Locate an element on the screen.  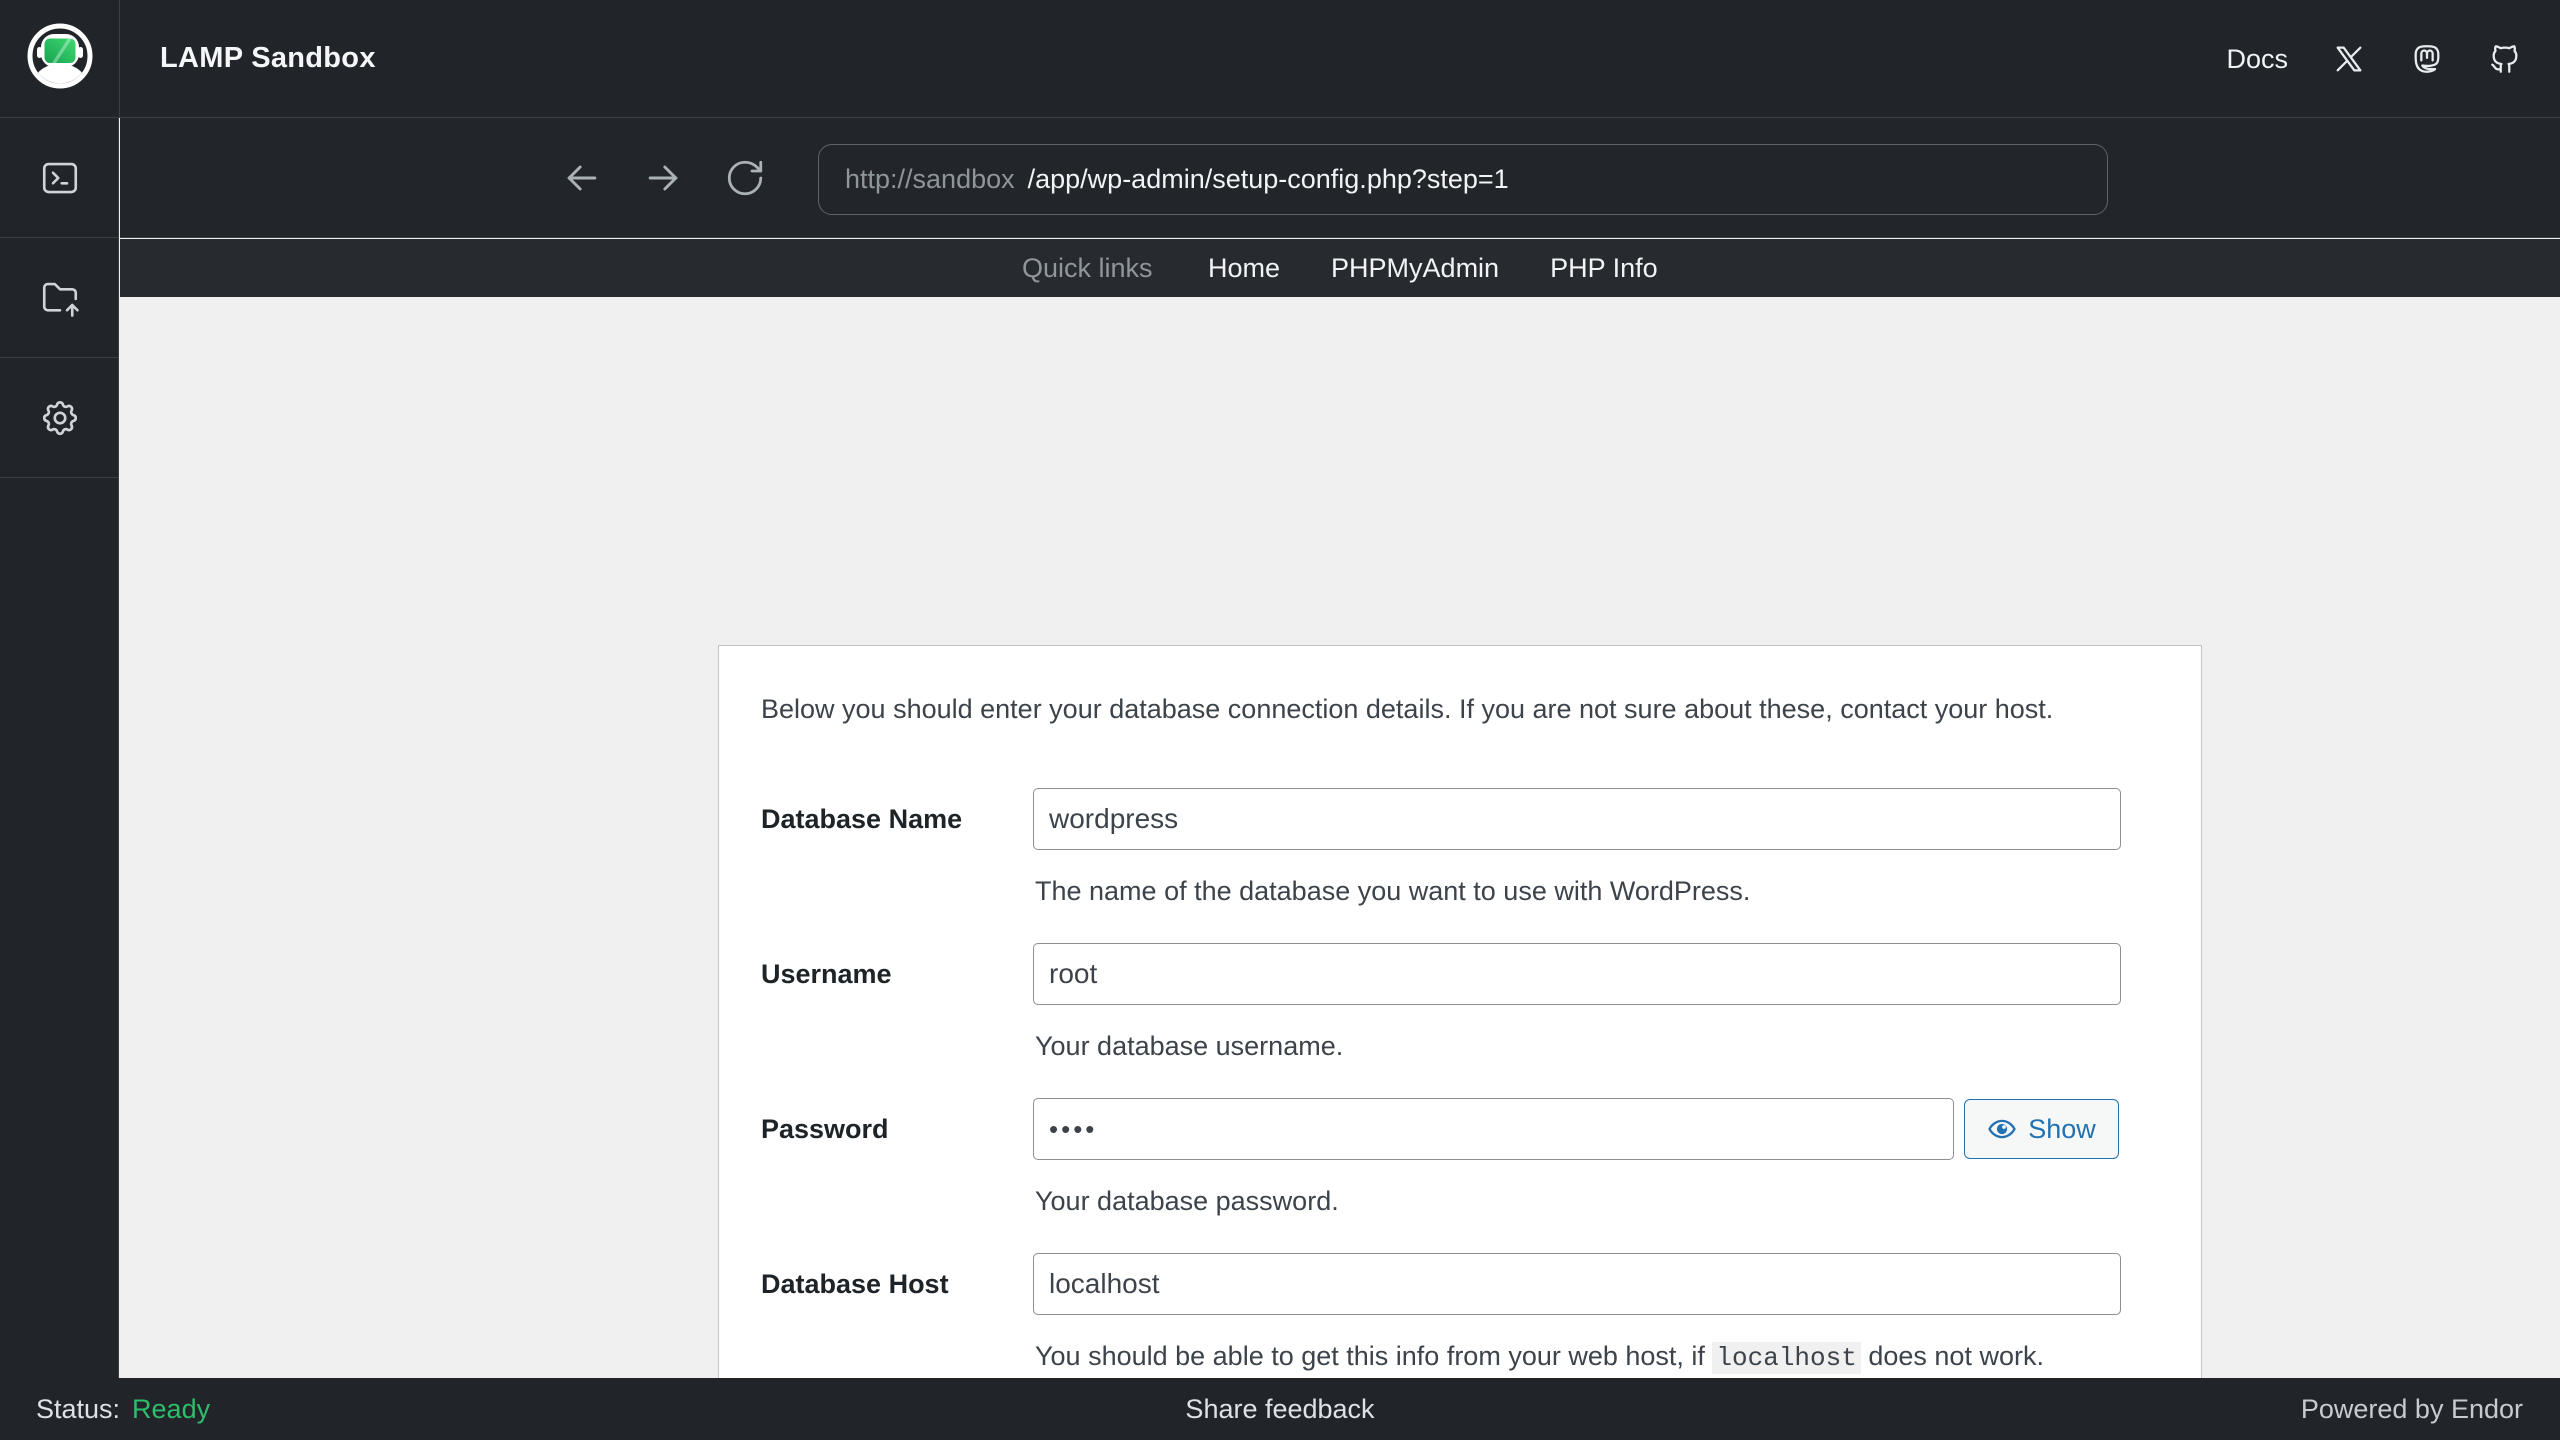
arrow-right-icon is located at coordinates (663, 178).